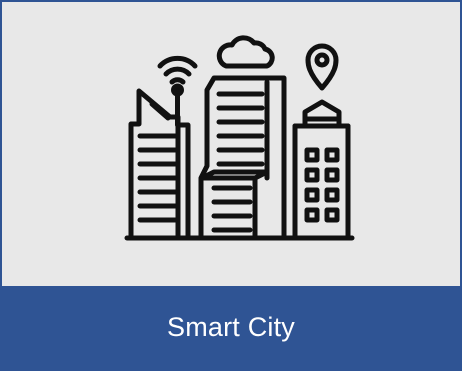 Image resolution: width=462 pixels, height=371 pixels. Describe the element at coordinates (242, 158) in the screenshot. I see `middle-building-icon` at that location.